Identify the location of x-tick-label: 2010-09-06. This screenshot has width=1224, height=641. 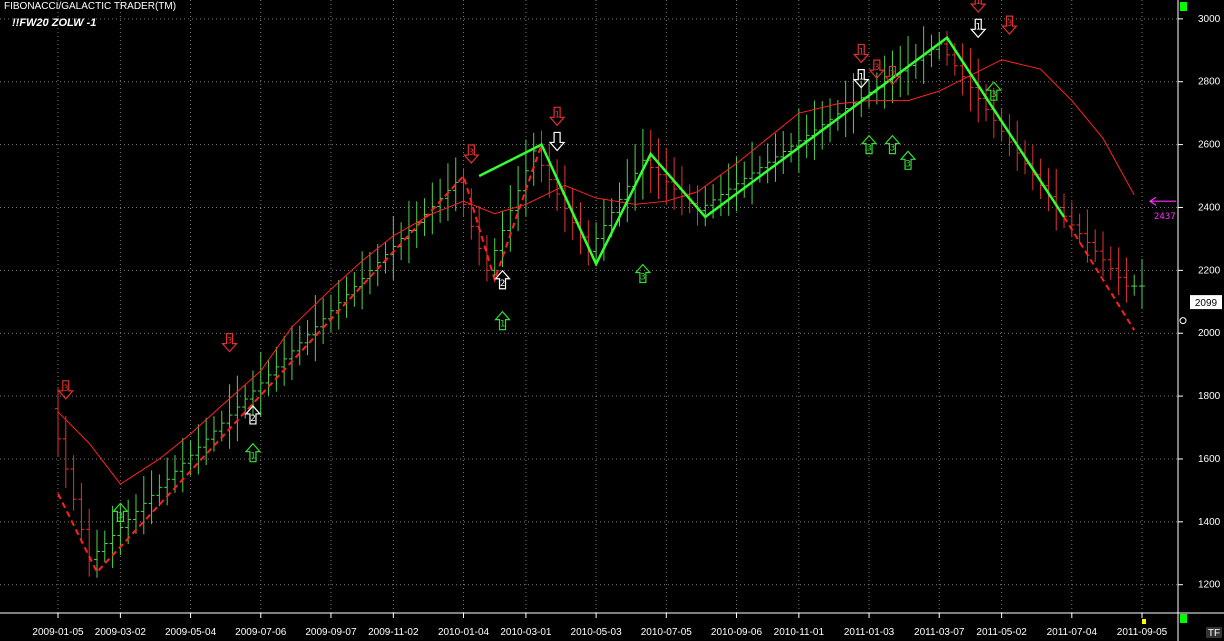
(737, 632).